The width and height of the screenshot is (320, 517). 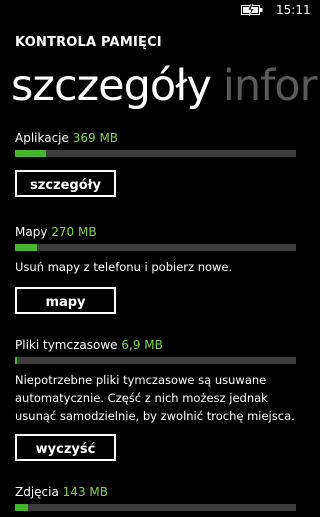 What do you see at coordinates (42, 138) in the screenshot?
I see `section-title: Aplikacje` at bounding box center [42, 138].